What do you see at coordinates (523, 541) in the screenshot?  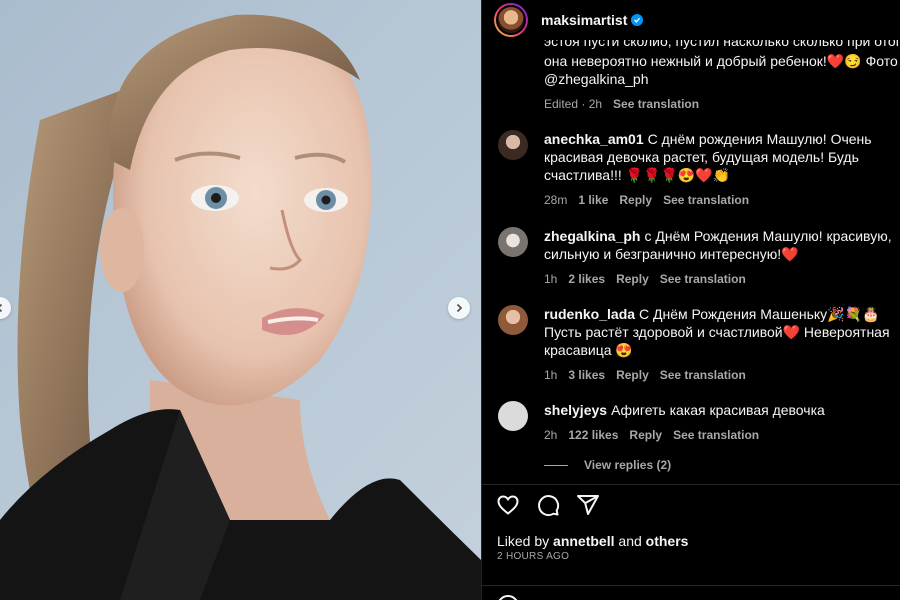 I see `liked-by-prefix: Liked by` at bounding box center [523, 541].